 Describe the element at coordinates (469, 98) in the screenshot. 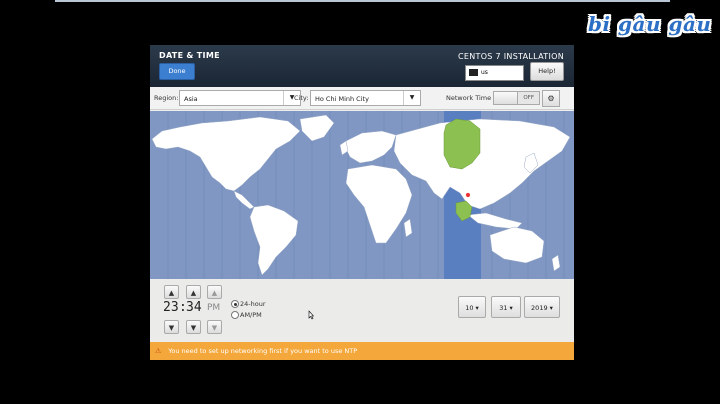

I see `network-time-label: Network Time` at that location.